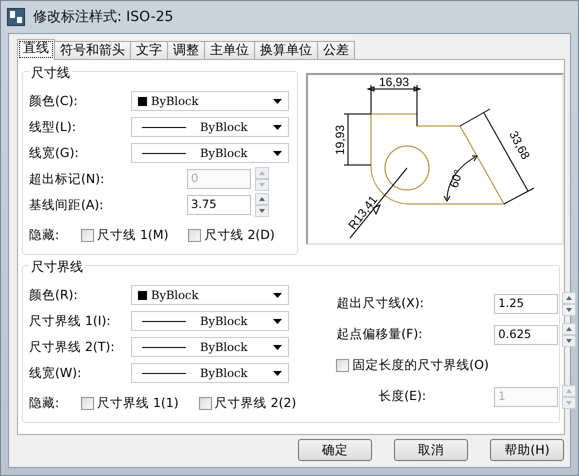 The height and width of the screenshot is (476, 579). What do you see at coordinates (54, 101) in the screenshot?
I see `field-label: 颜色(C):` at bounding box center [54, 101].